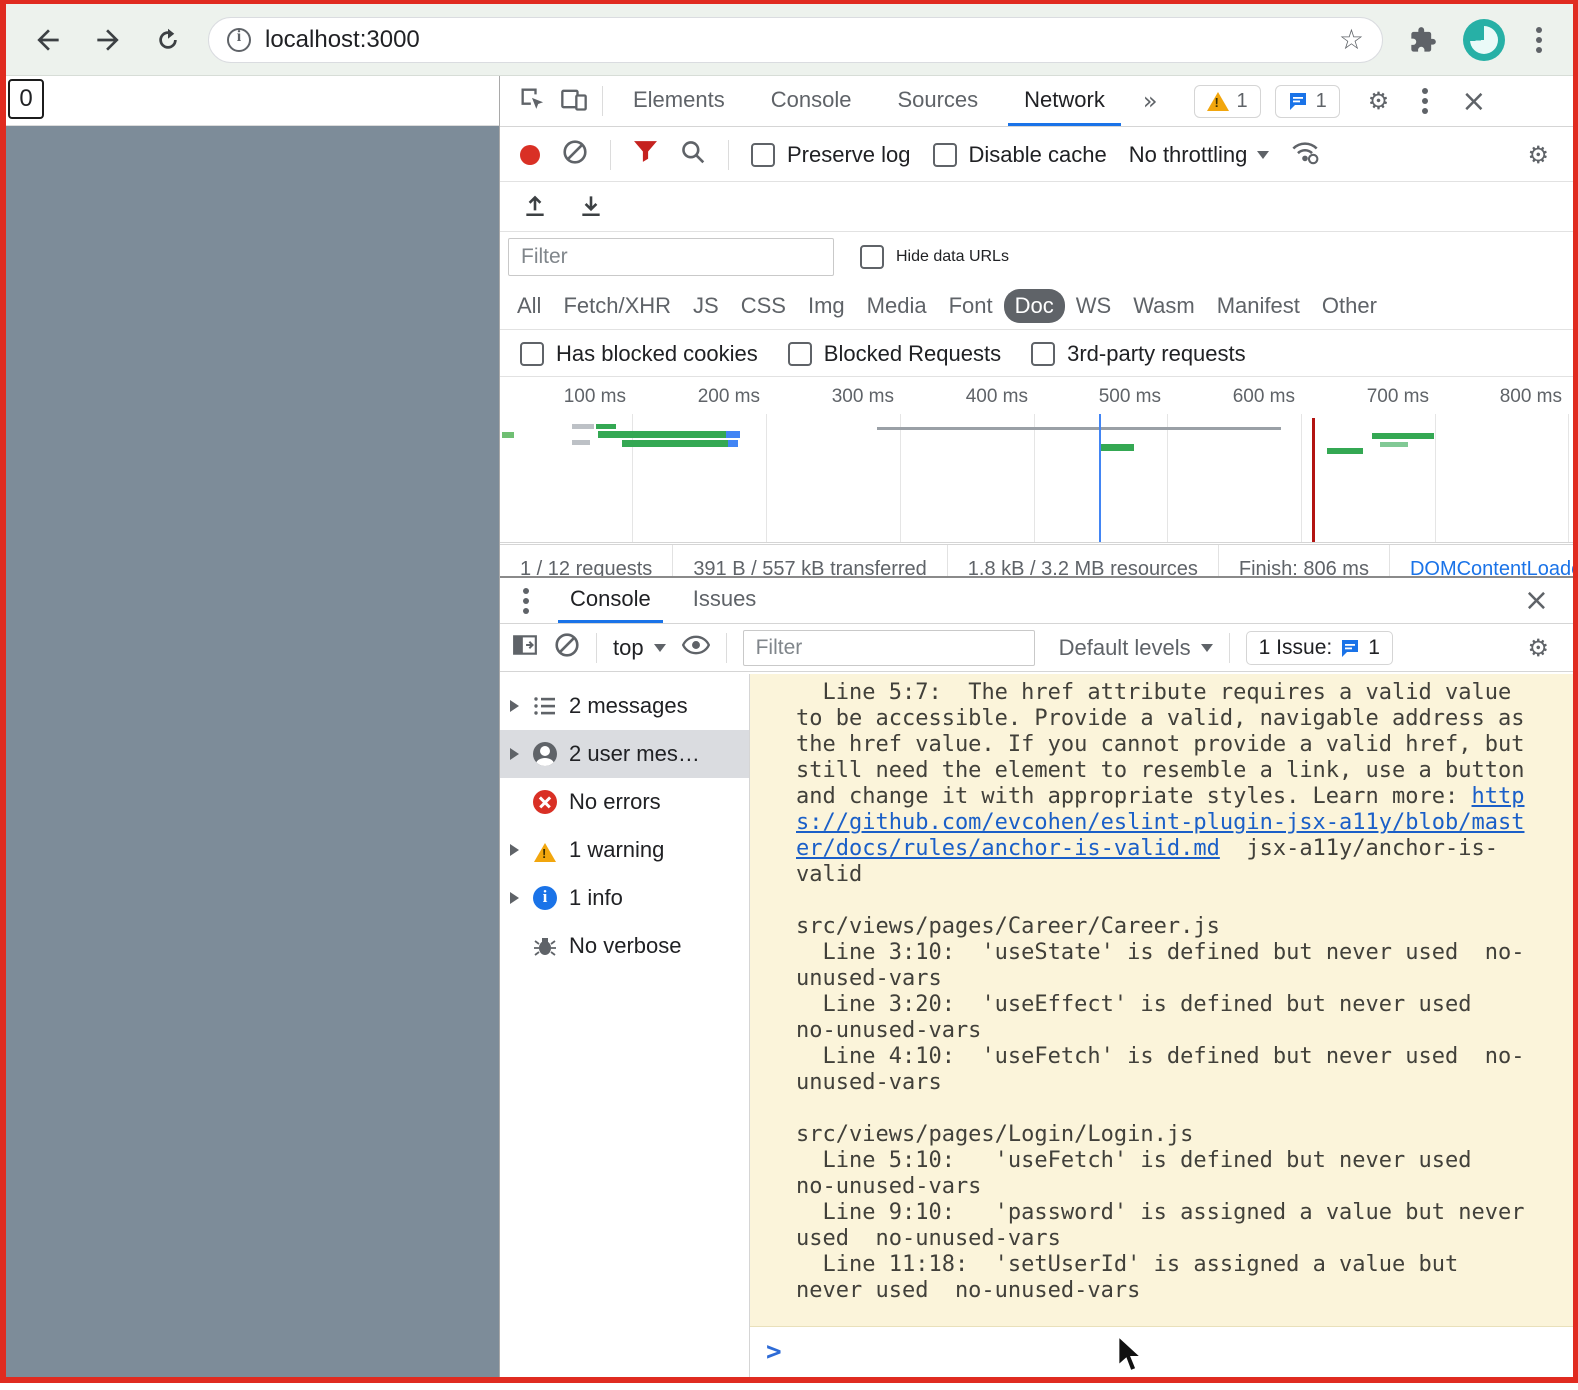 The width and height of the screenshot is (1578, 1390). I want to click on issues-badge: 1, so click(1307, 101).